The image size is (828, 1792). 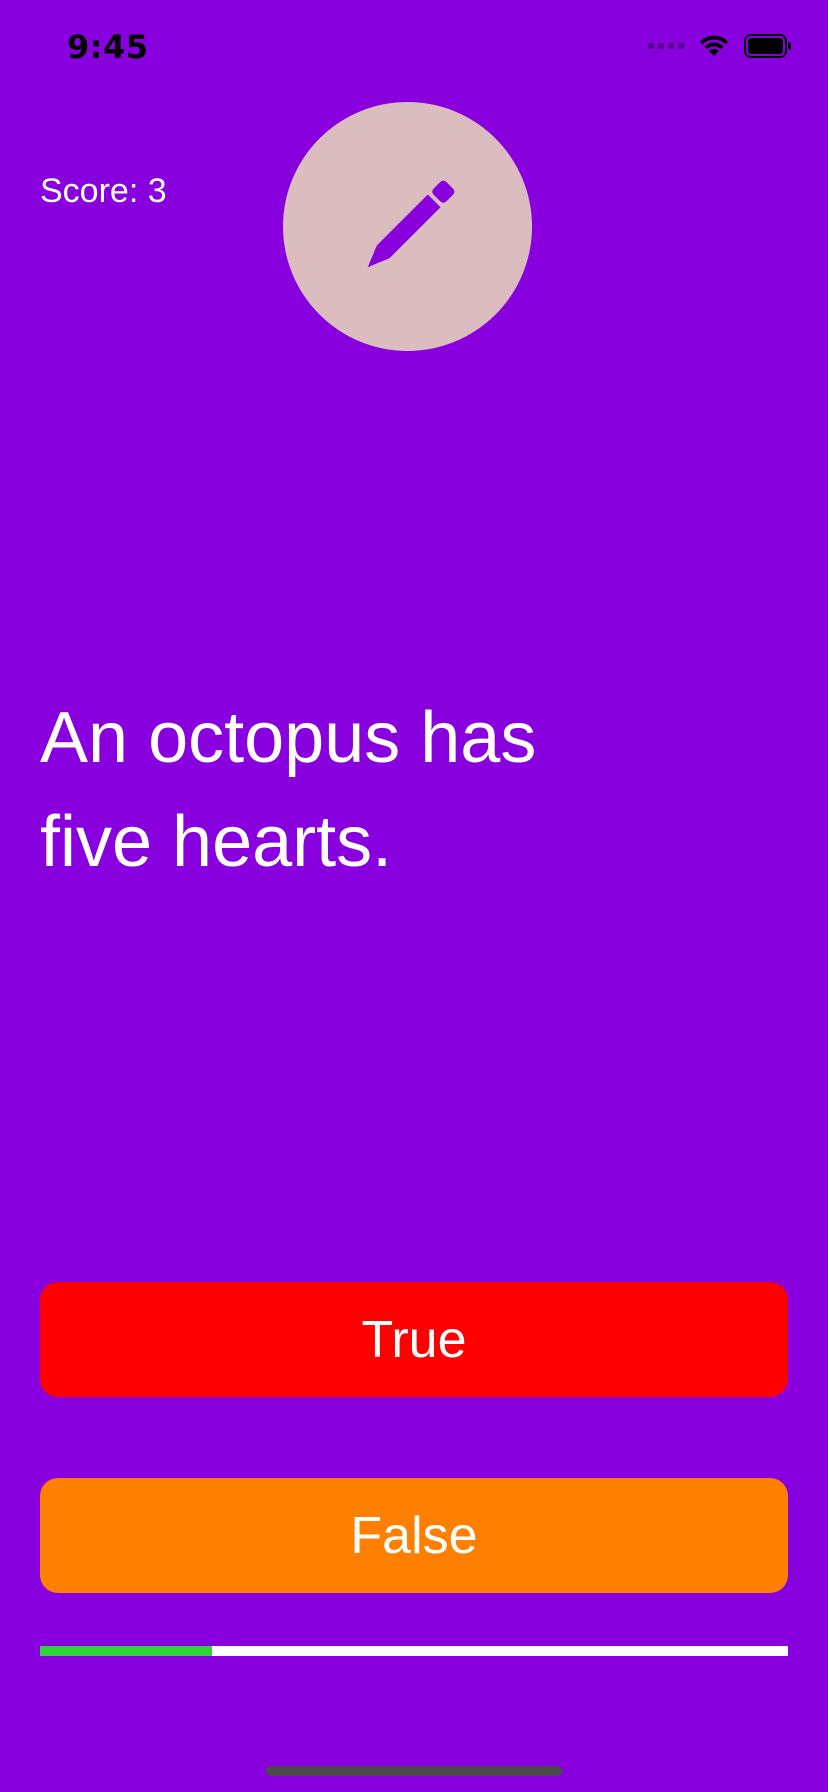 What do you see at coordinates (108, 47) in the screenshot?
I see `status-time: 9:45` at bounding box center [108, 47].